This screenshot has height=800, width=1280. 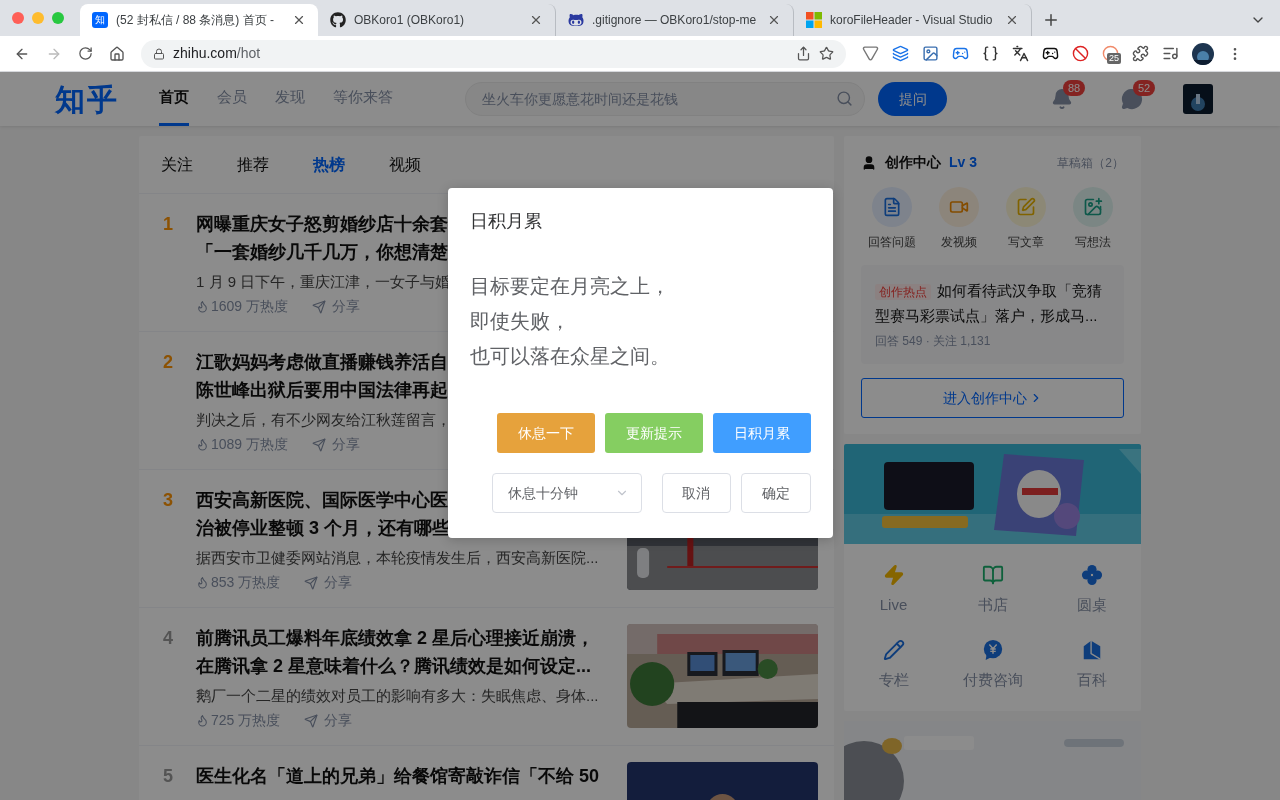 What do you see at coordinates (900, 53) in the screenshot?
I see `layers-icon` at bounding box center [900, 53].